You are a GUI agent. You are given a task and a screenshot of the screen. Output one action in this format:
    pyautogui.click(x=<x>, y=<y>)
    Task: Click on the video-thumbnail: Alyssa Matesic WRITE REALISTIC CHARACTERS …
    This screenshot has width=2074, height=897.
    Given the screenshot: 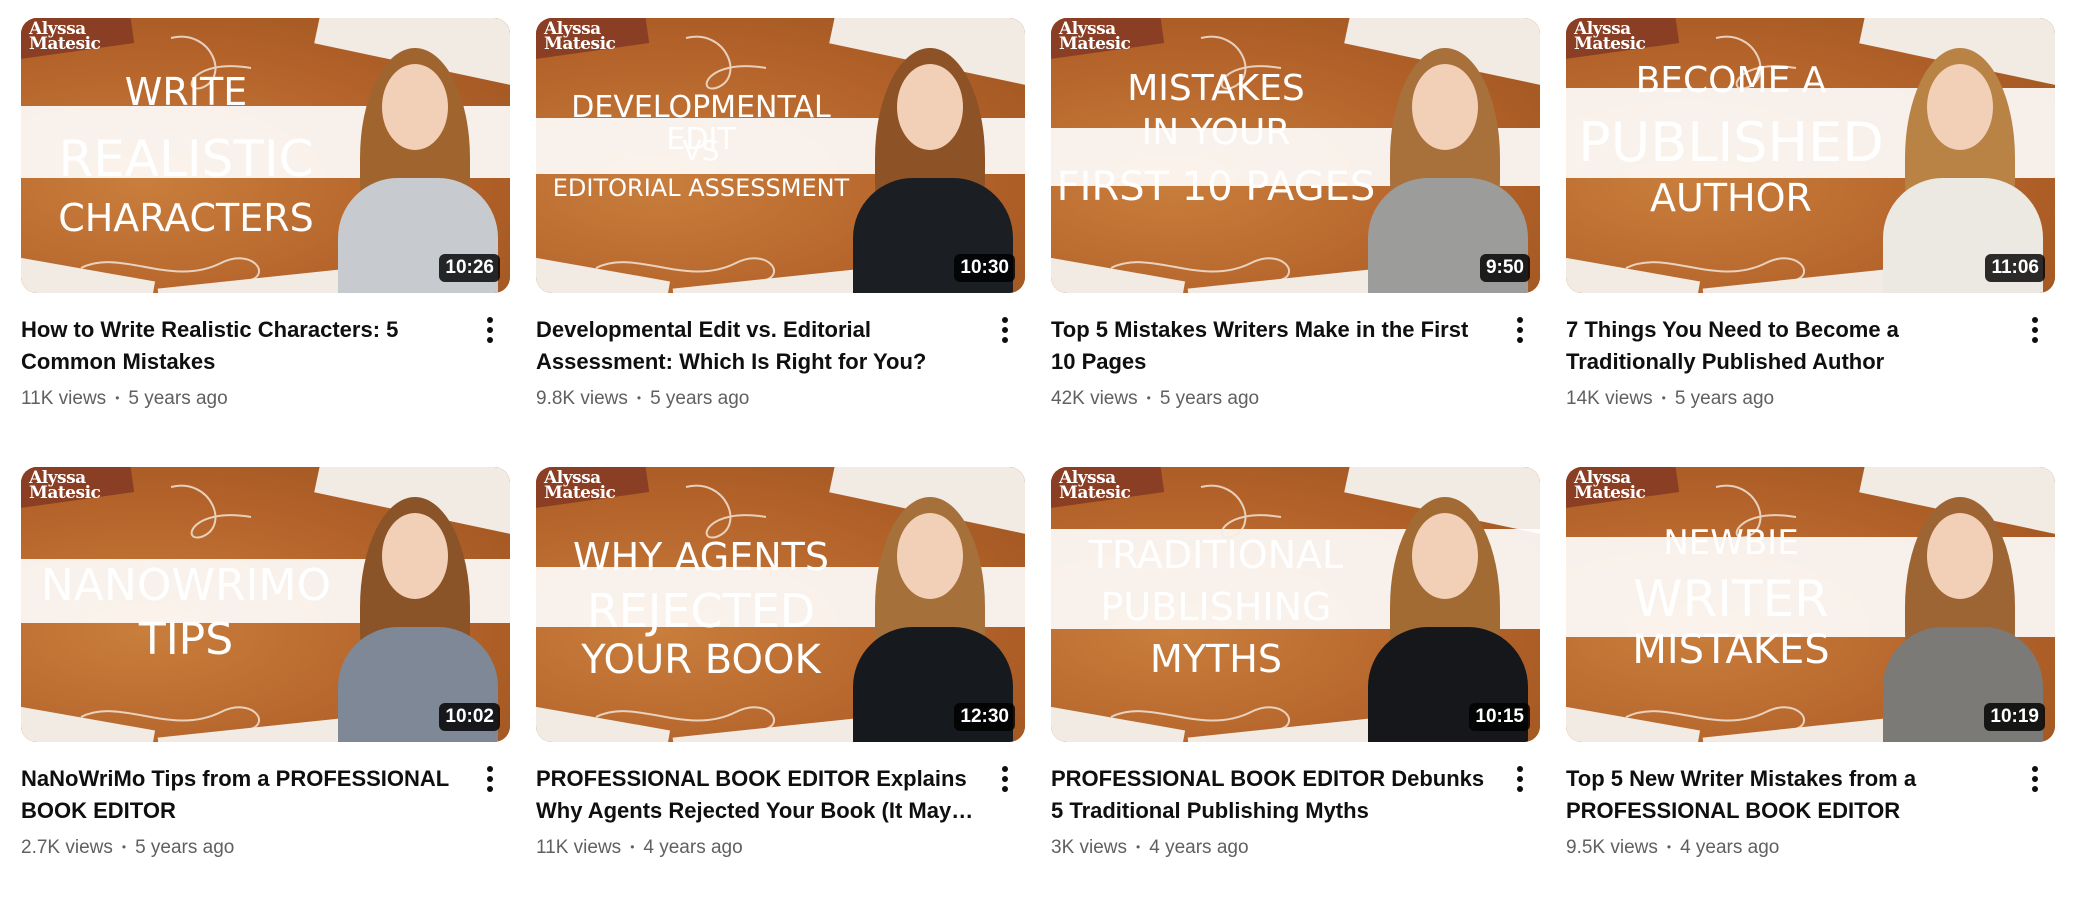 What is the action you would take?
    pyautogui.click(x=265, y=155)
    